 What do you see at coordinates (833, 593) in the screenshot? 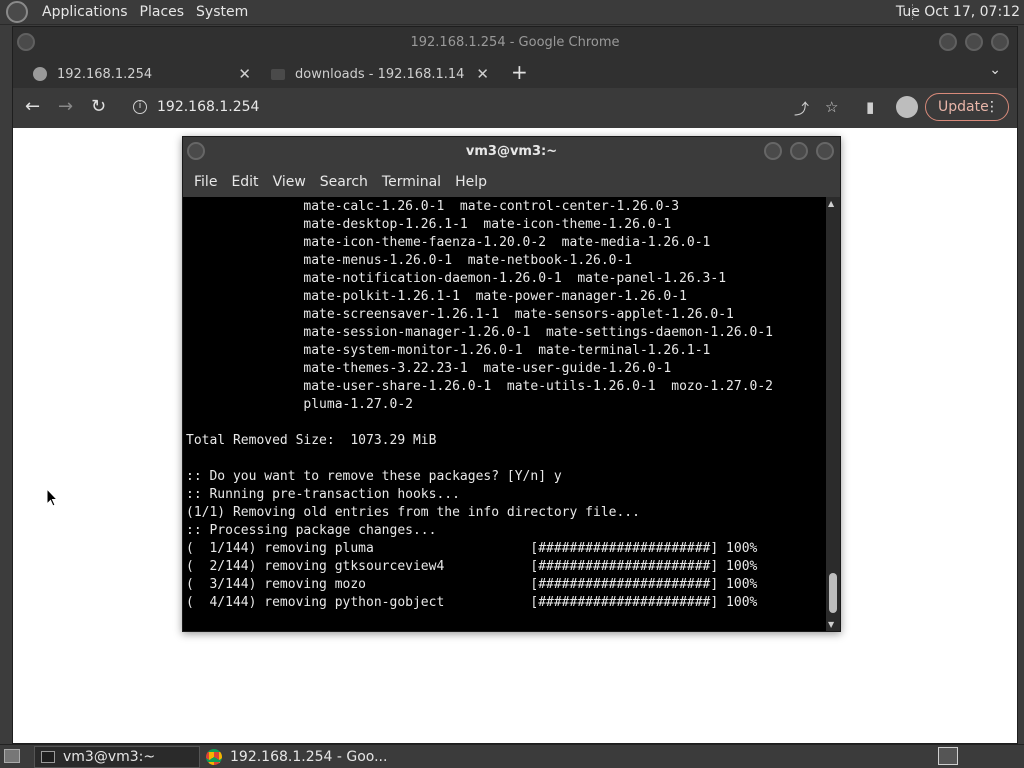
I see `scrollbar-thumb` at bounding box center [833, 593].